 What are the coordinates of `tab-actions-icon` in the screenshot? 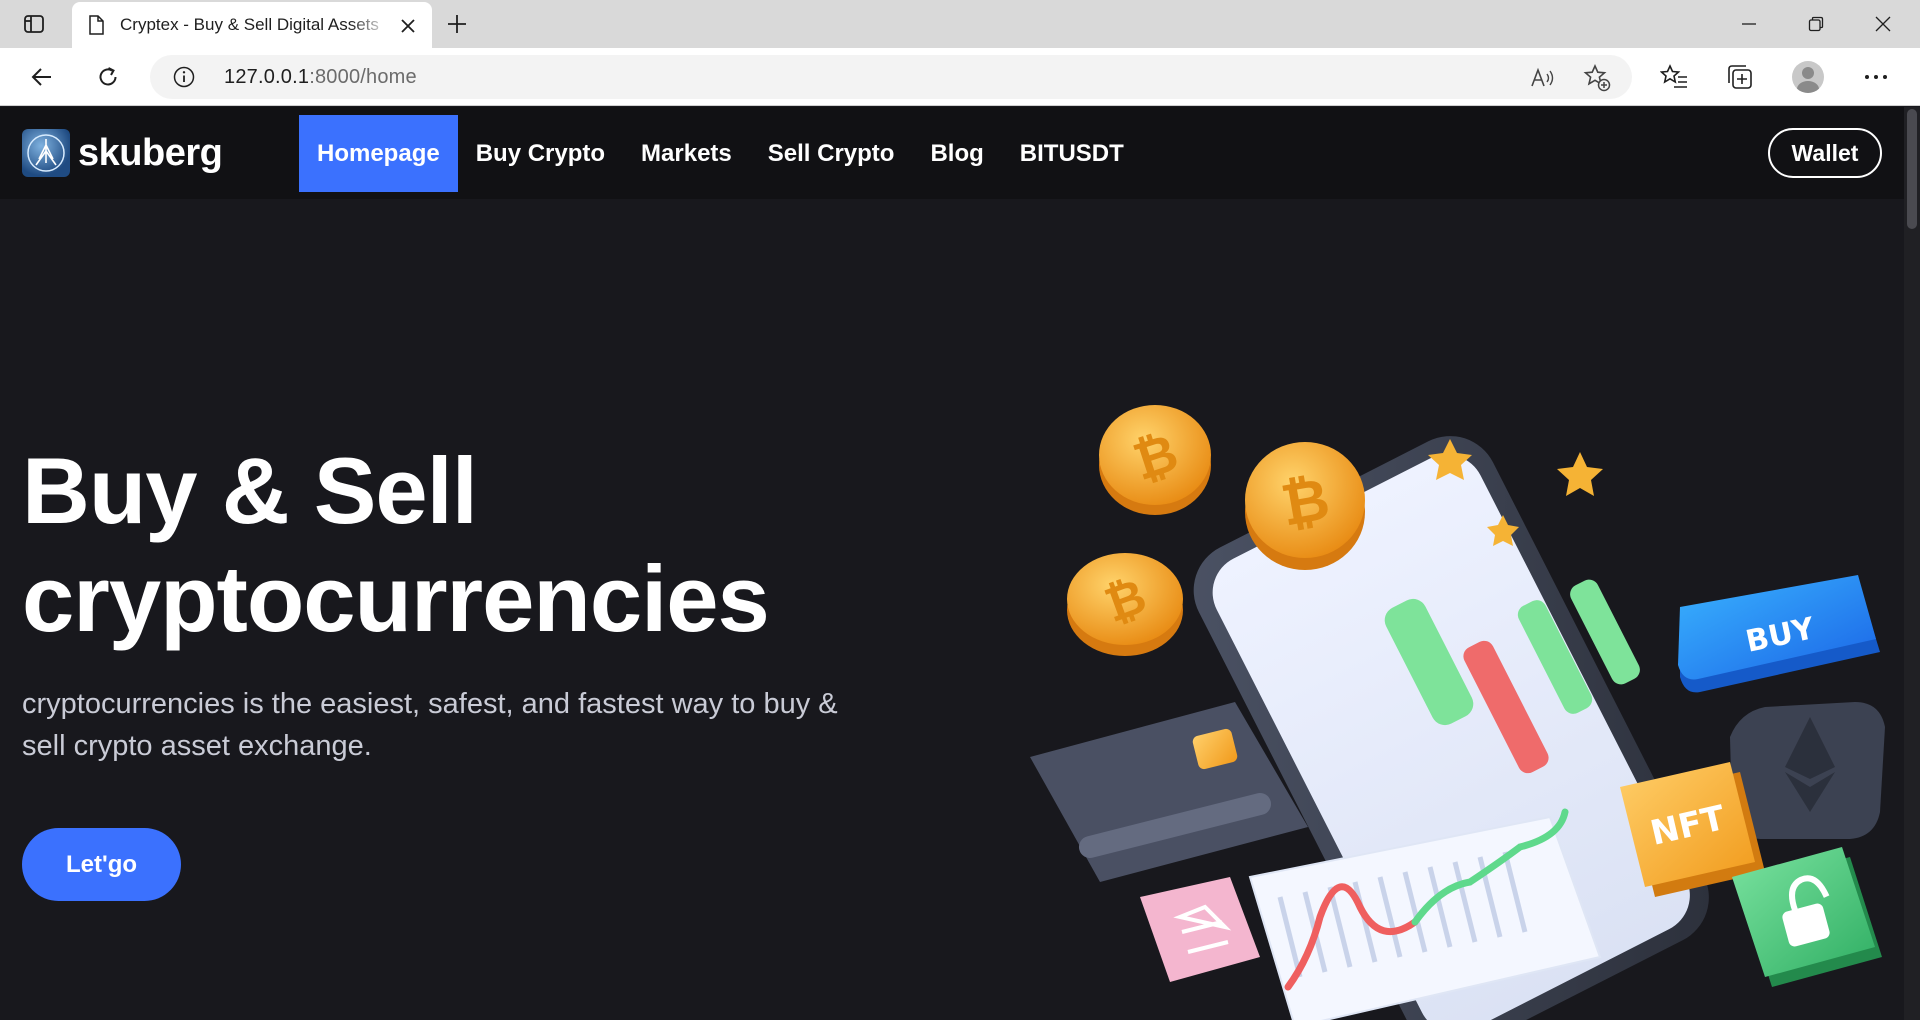 It's located at (34, 24).